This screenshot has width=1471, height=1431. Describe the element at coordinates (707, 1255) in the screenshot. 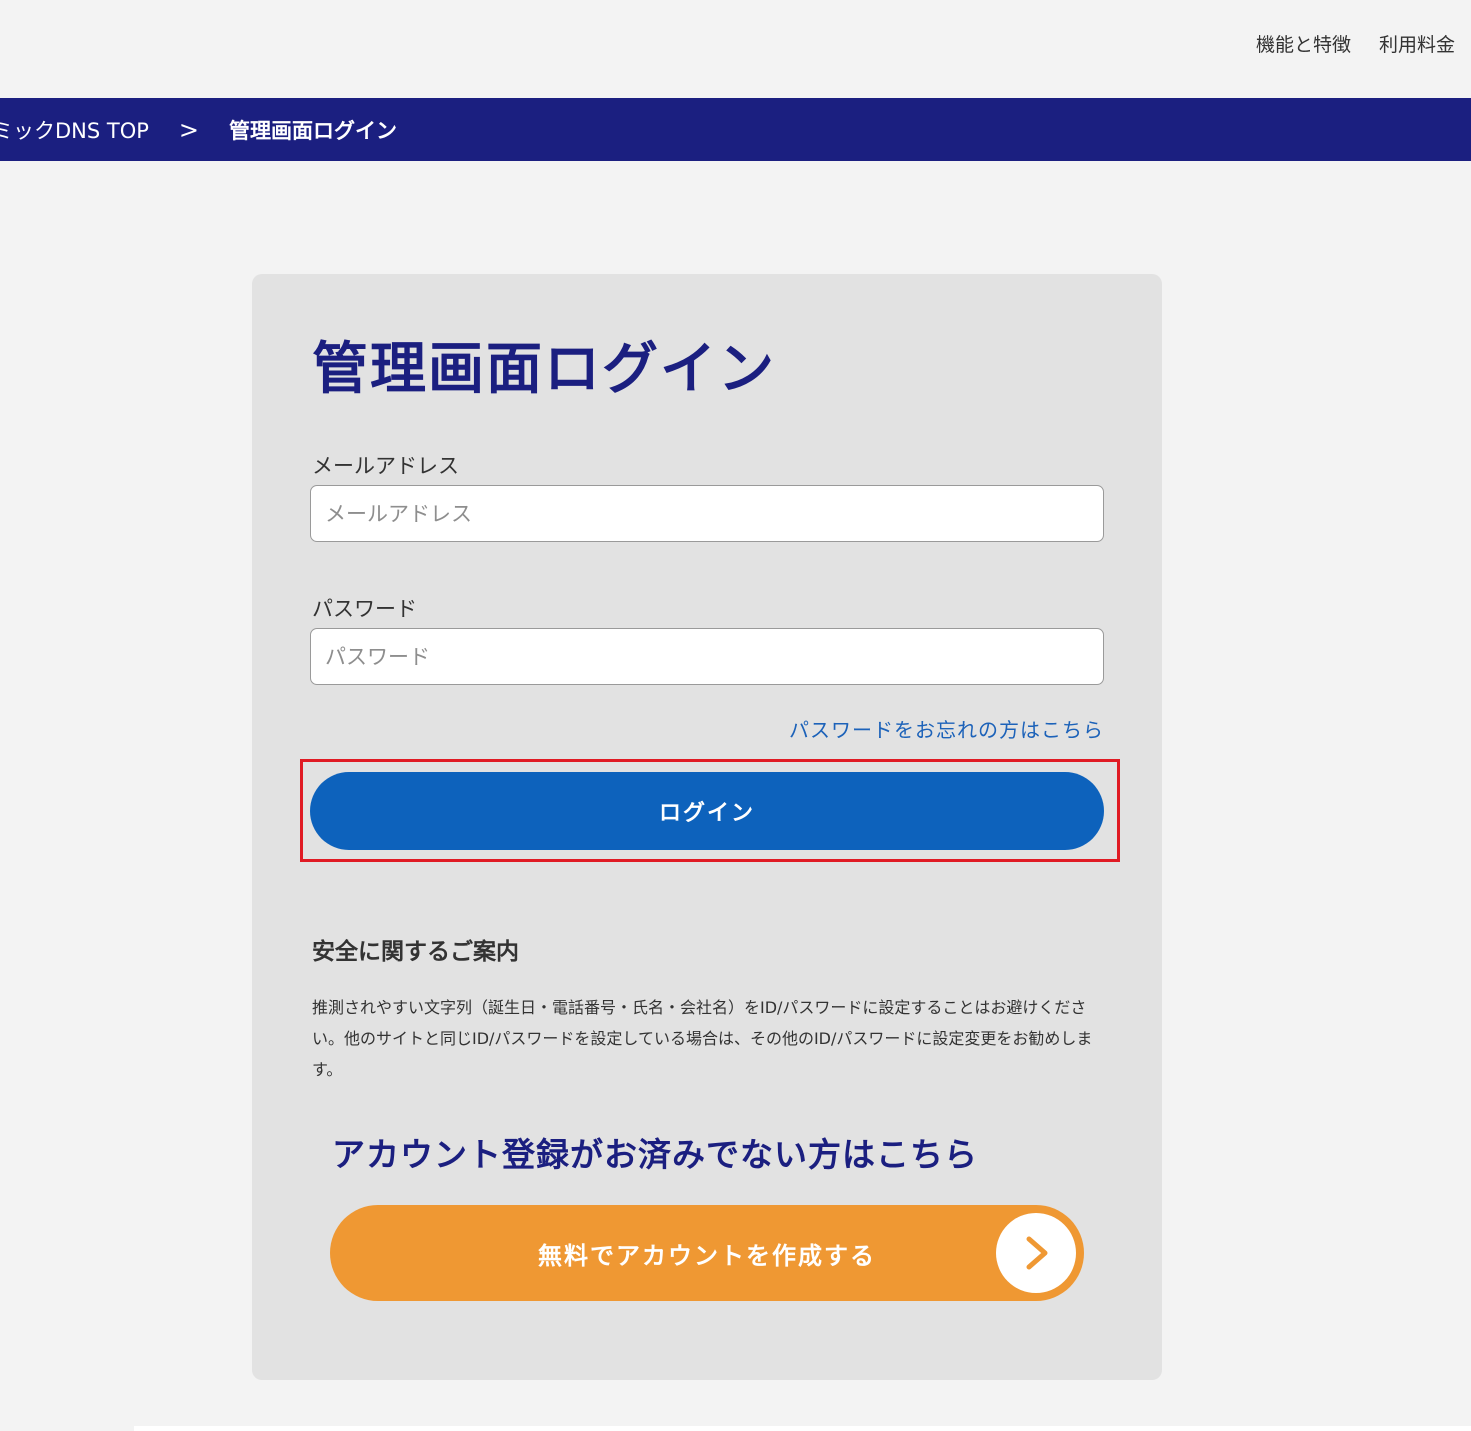

I see `create-account-label: 無料でアカウントを作成する` at that location.